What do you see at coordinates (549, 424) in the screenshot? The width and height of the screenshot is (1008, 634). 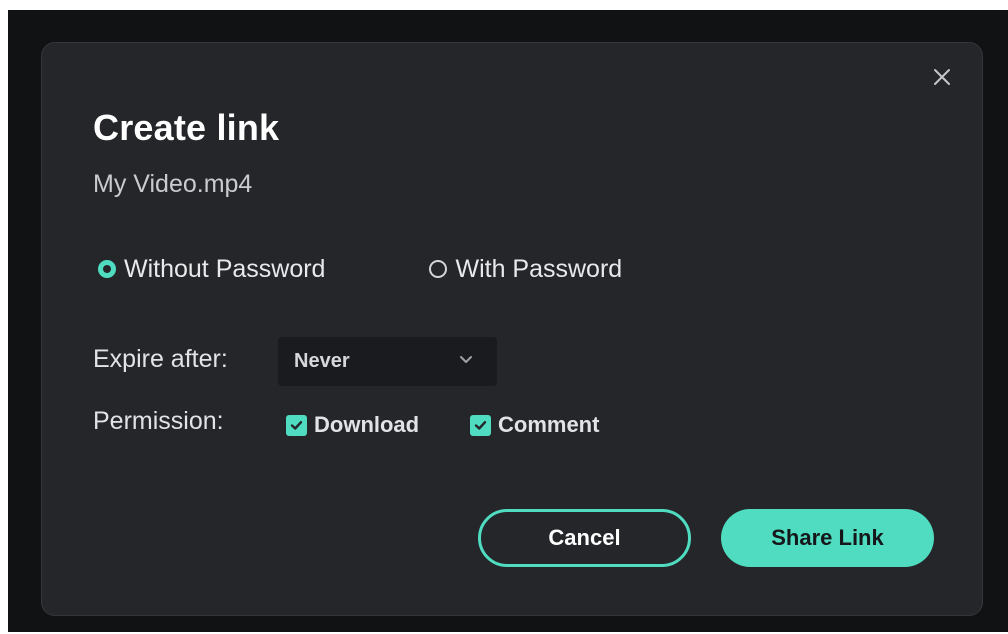 I see `checkbox-label: Comment` at bounding box center [549, 424].